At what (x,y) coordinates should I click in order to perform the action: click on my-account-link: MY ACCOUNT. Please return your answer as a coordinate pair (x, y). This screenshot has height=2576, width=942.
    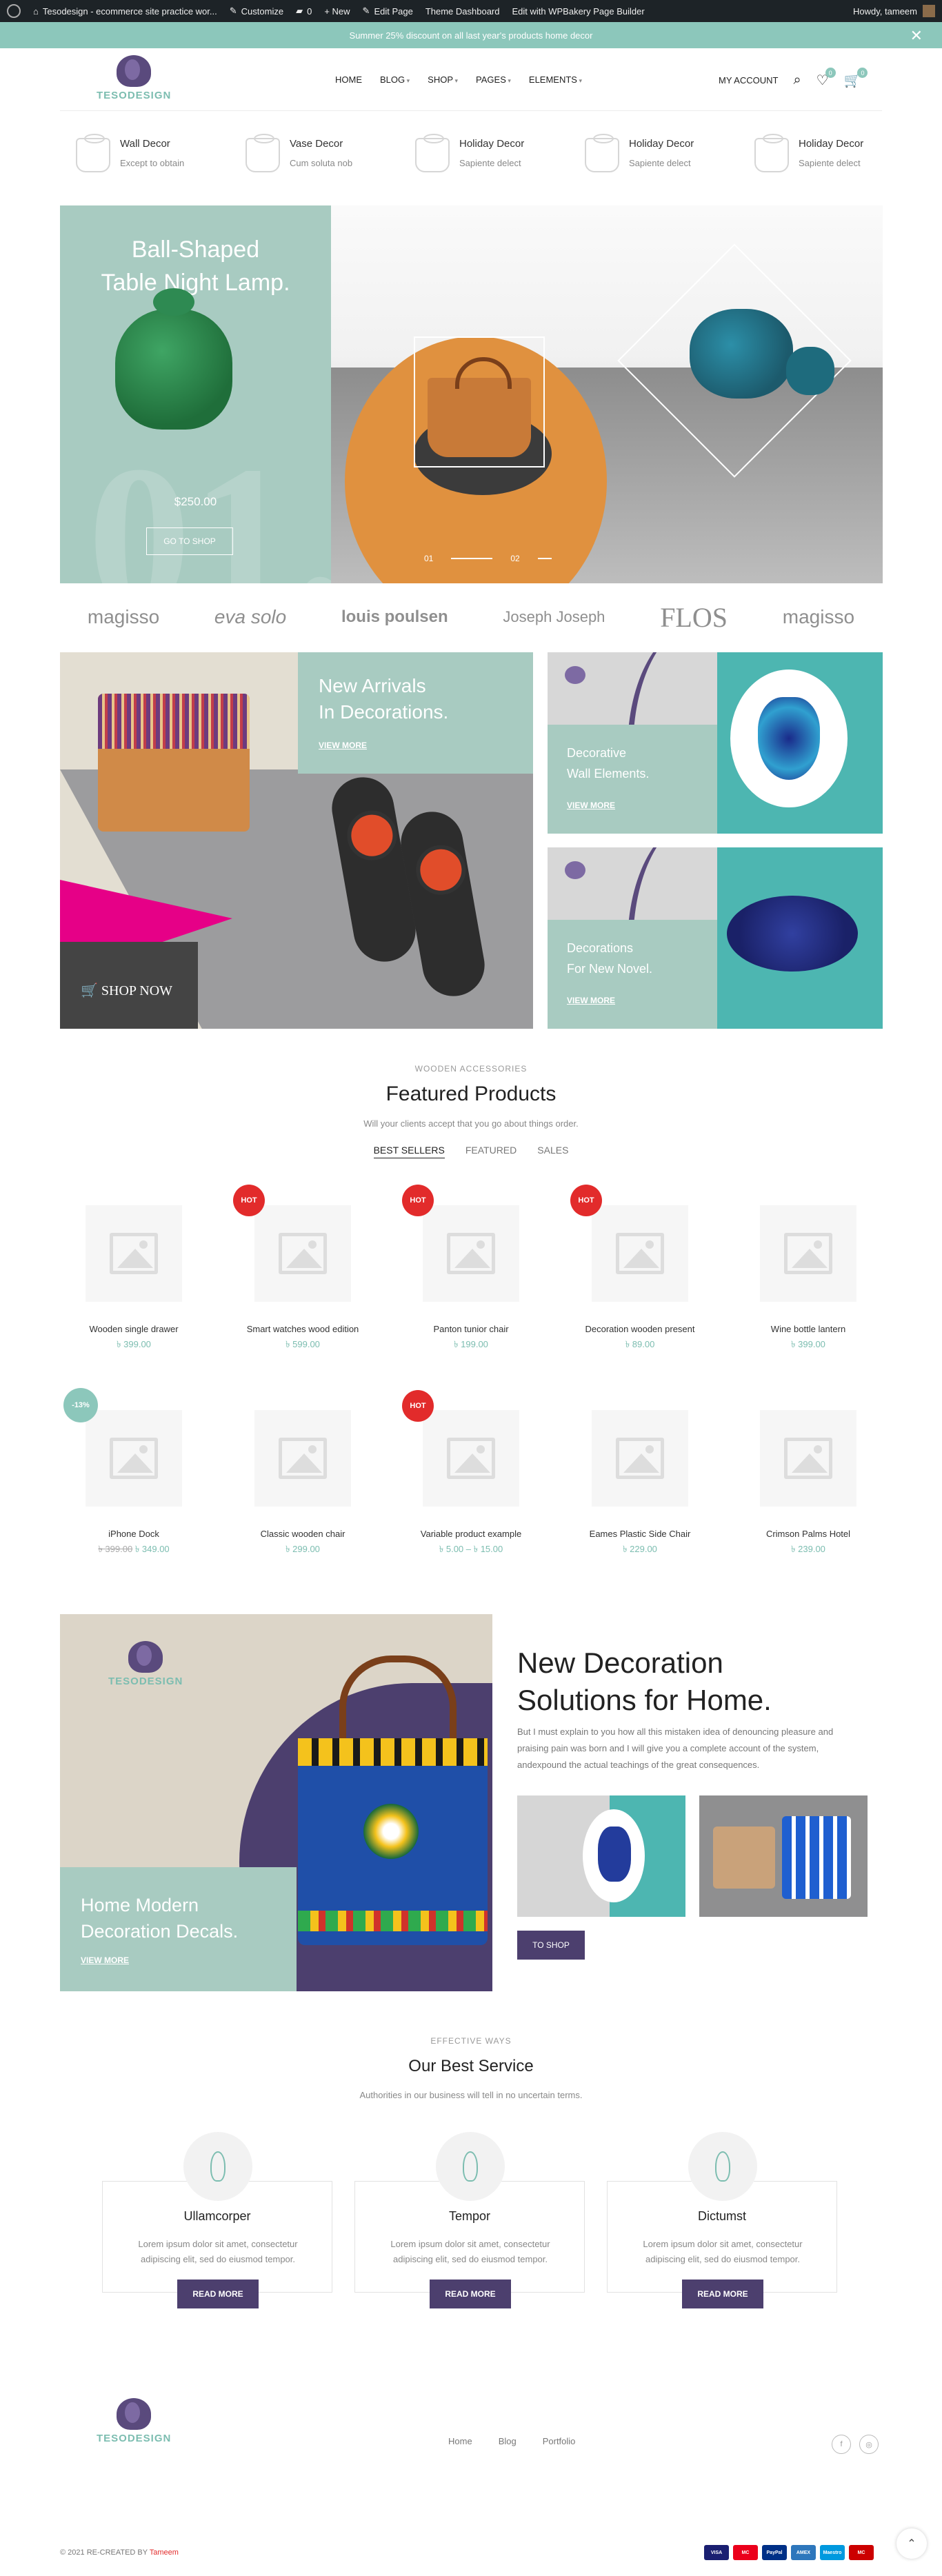
    Looking at the image, I should click on (748, 80).